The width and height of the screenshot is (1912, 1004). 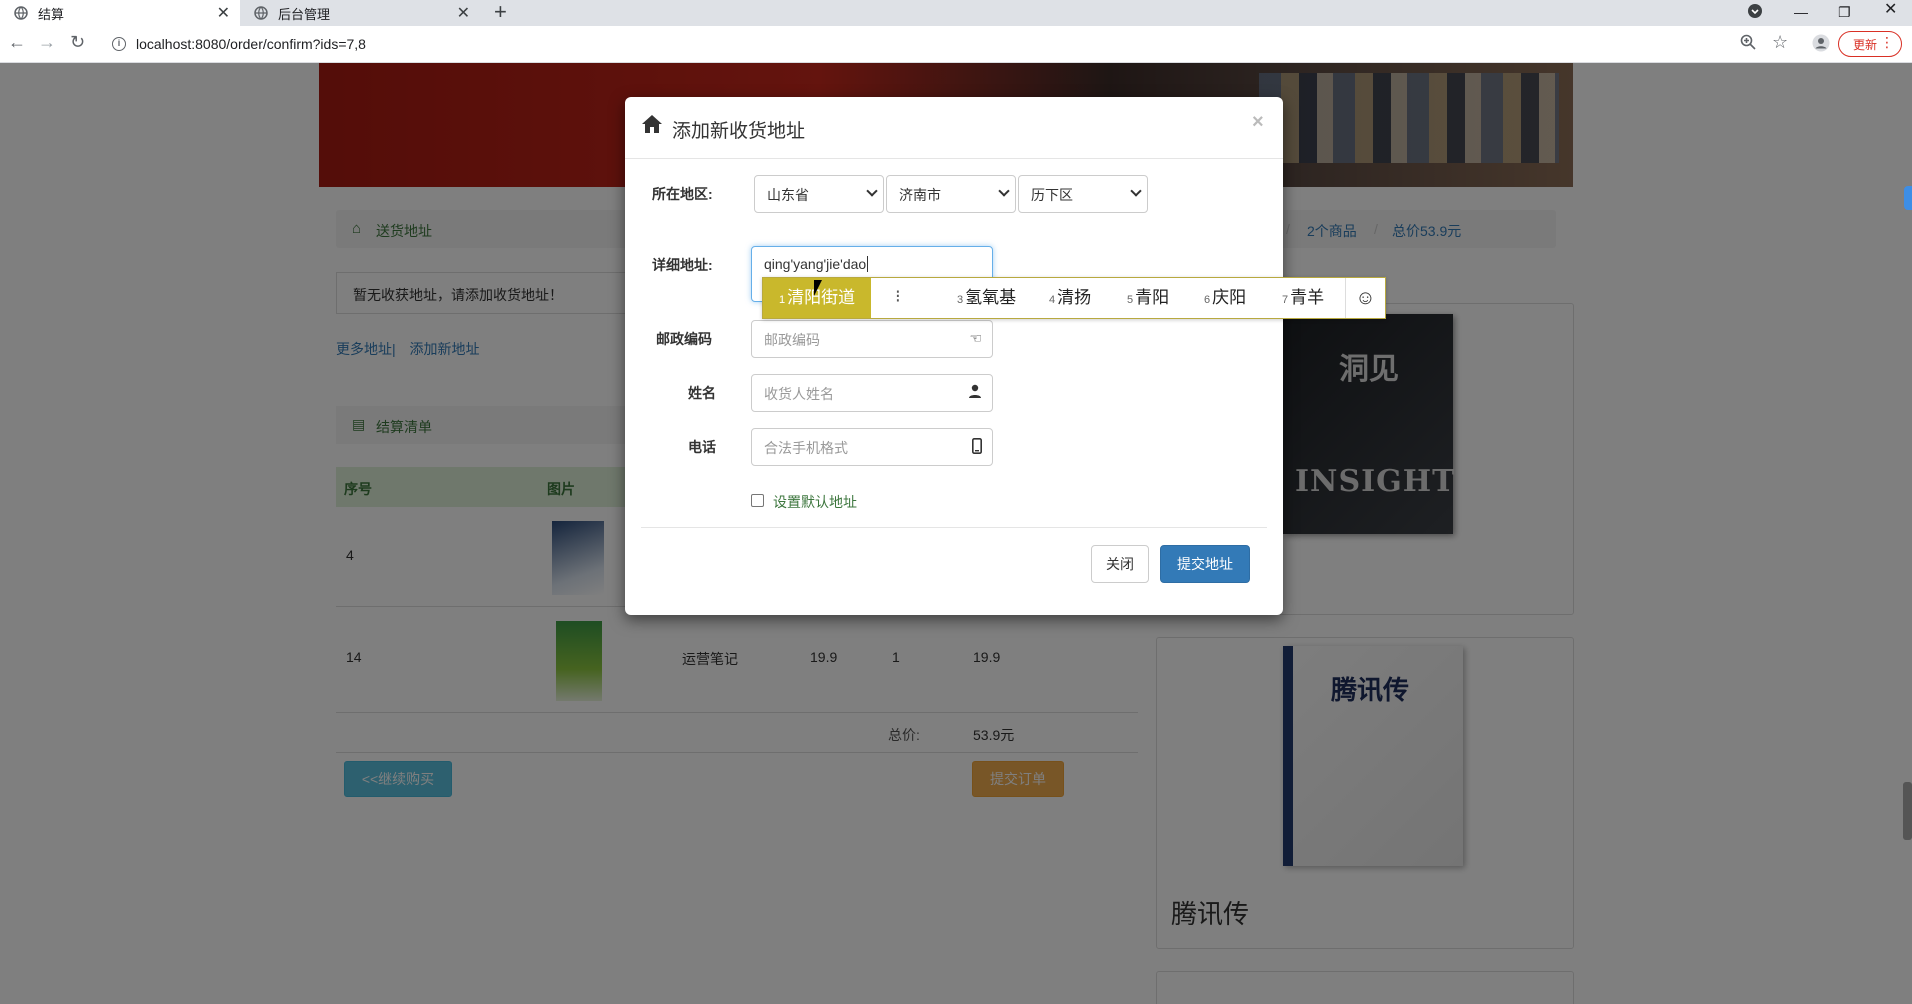 I want to click on candidate-index: 5, so click(x=1130, y=300).